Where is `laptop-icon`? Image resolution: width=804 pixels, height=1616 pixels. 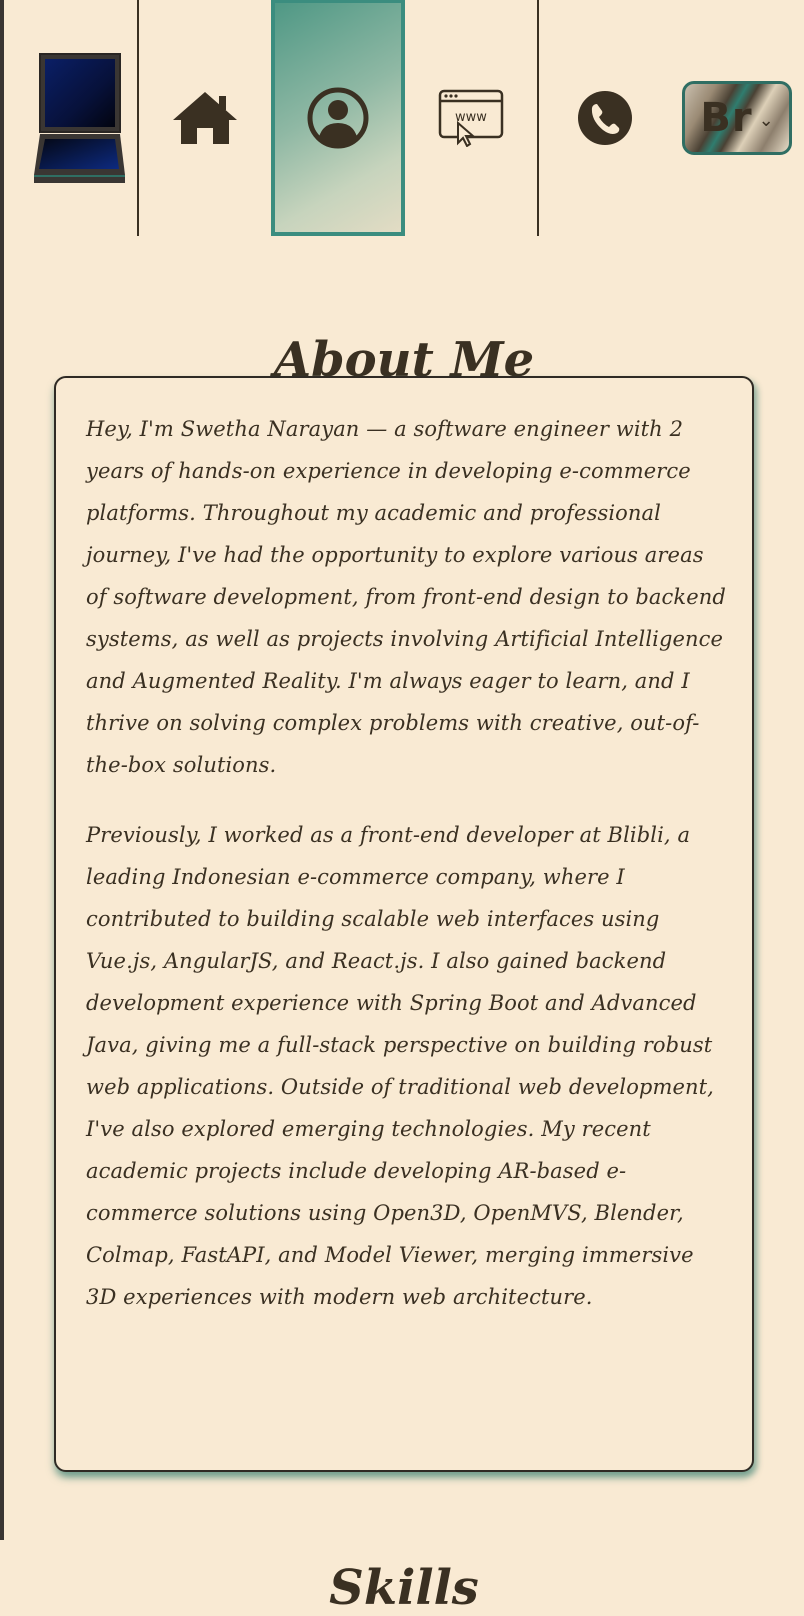 laptop-icon is located at coordinates (79, 118).